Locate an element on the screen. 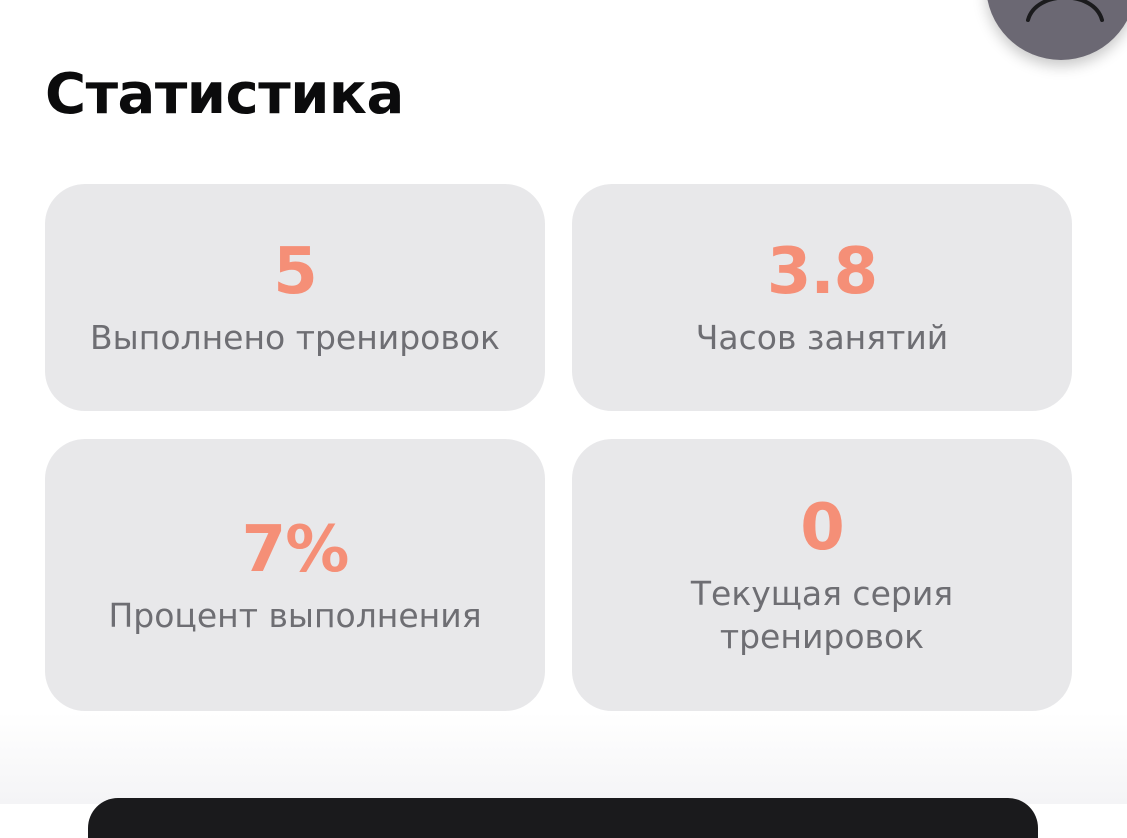 The width and height of the screenshot is (1127, 838). stat-card-completion-percent: 7% Процент выполнения is located at coordinates (295, 575).